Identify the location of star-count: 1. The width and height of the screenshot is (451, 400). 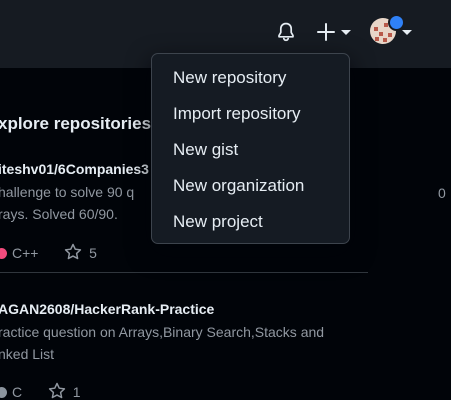
(77, 392).